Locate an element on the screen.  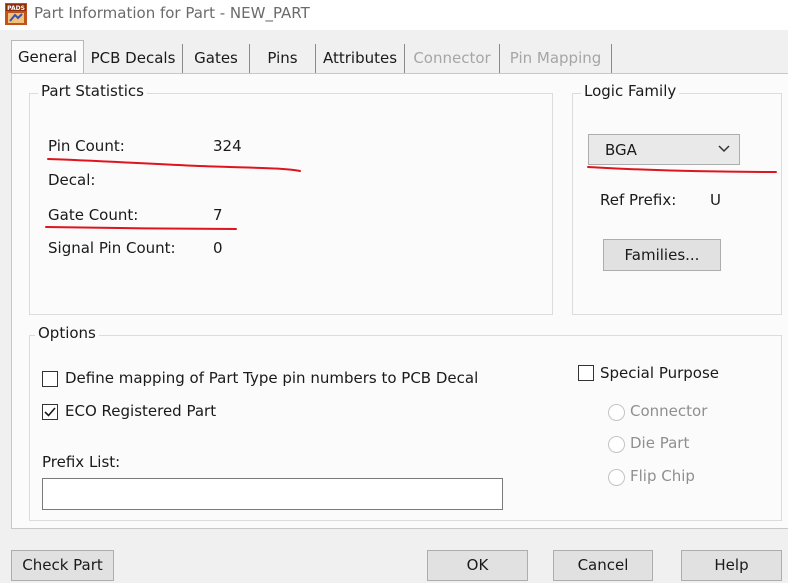
checkmark-icon is located at coordinates (50, 412).